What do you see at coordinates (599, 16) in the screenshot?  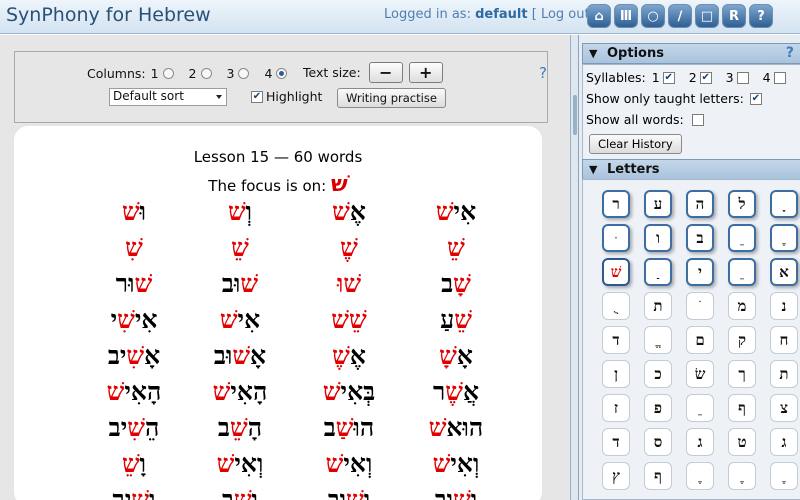 I see `home-icon: ⌂` at bounding box center [599, 16].